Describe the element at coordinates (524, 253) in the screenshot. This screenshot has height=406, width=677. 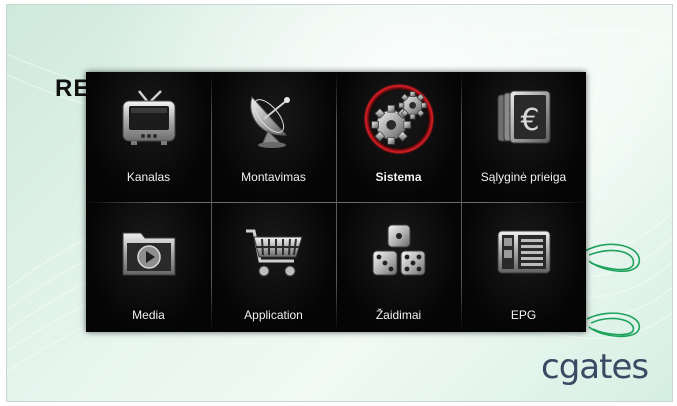
I see `epg-guide-icon` at that location.